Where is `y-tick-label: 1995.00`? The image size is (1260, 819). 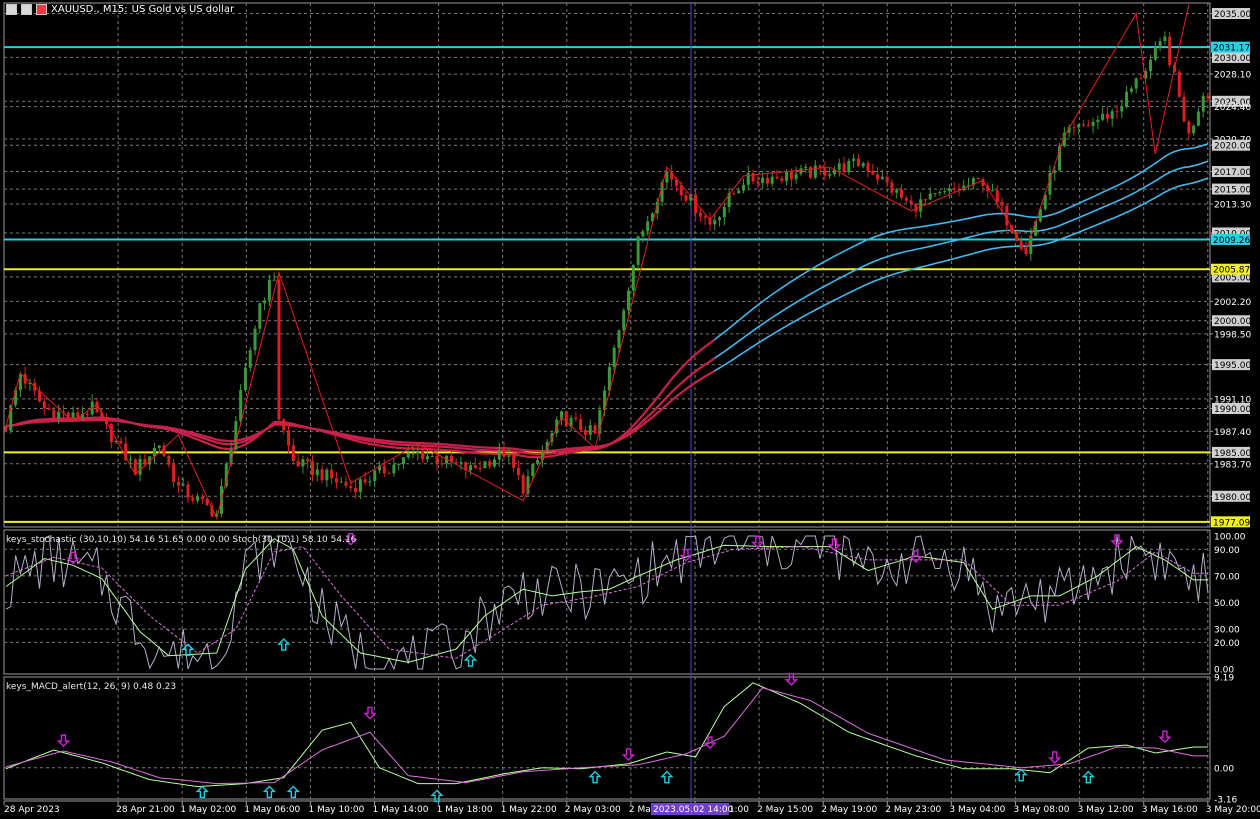 y-tick-label: 1995.00 is located at coordinates (1232, 366).